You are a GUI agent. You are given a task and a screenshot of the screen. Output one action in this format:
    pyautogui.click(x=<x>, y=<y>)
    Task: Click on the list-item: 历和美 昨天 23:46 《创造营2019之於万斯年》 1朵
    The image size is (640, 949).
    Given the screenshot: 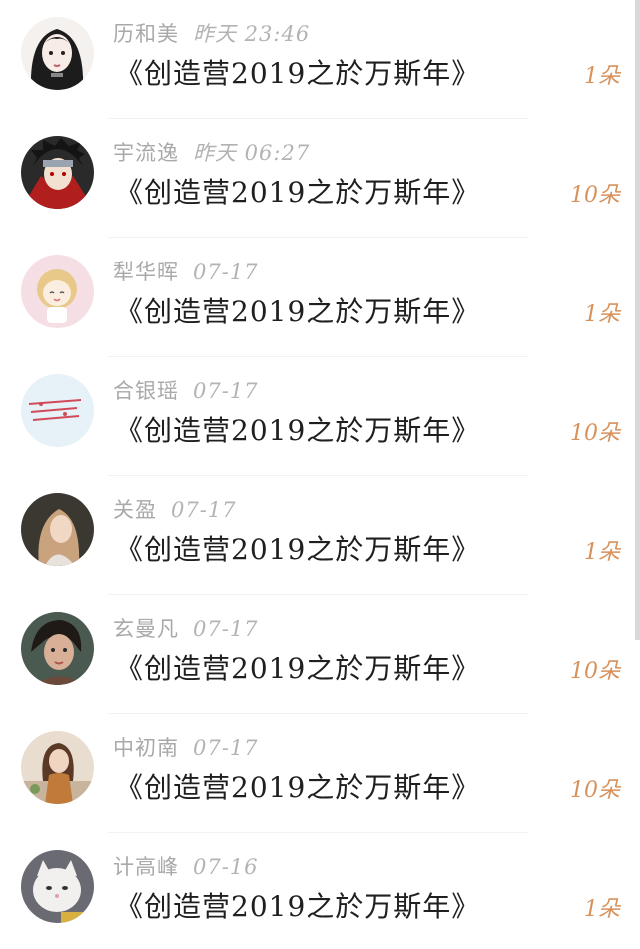 What is the action you would take?
    pyautogui.click(x=320, y=59)
    